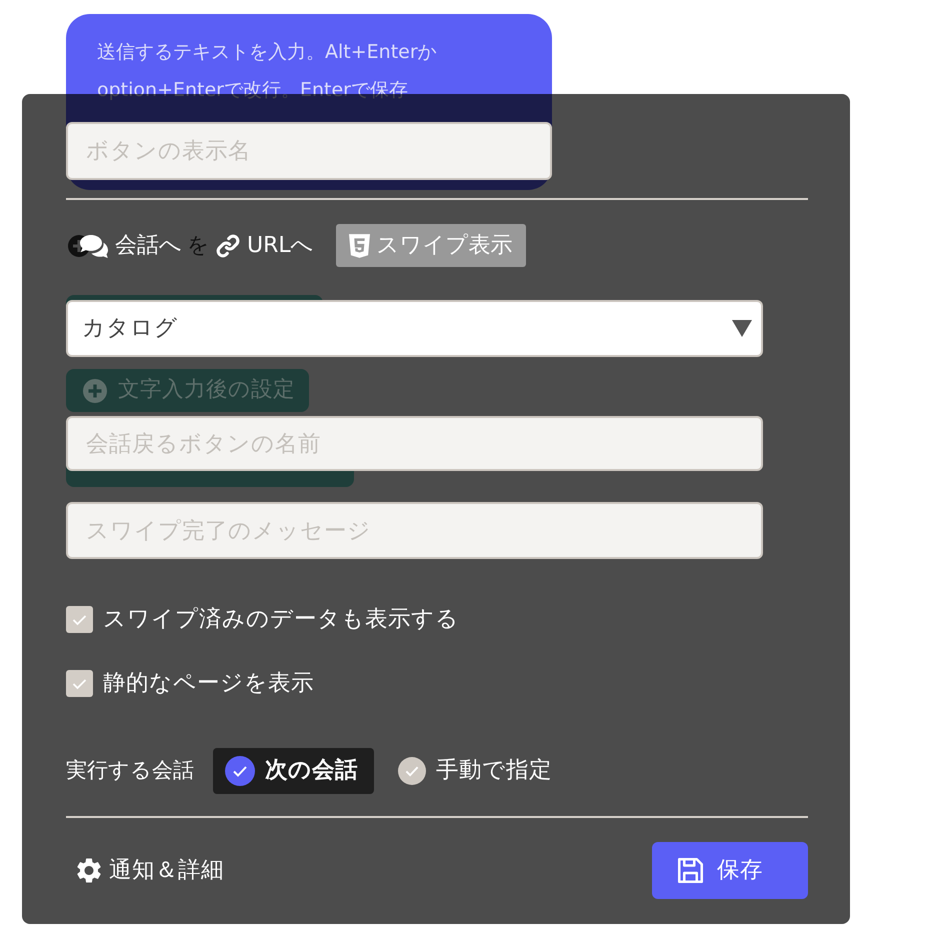  Describe the element at coordinates (281, 619) in the screenshot. I see `checkbox-label: スワイプ済みのデータも表示する` at that location.